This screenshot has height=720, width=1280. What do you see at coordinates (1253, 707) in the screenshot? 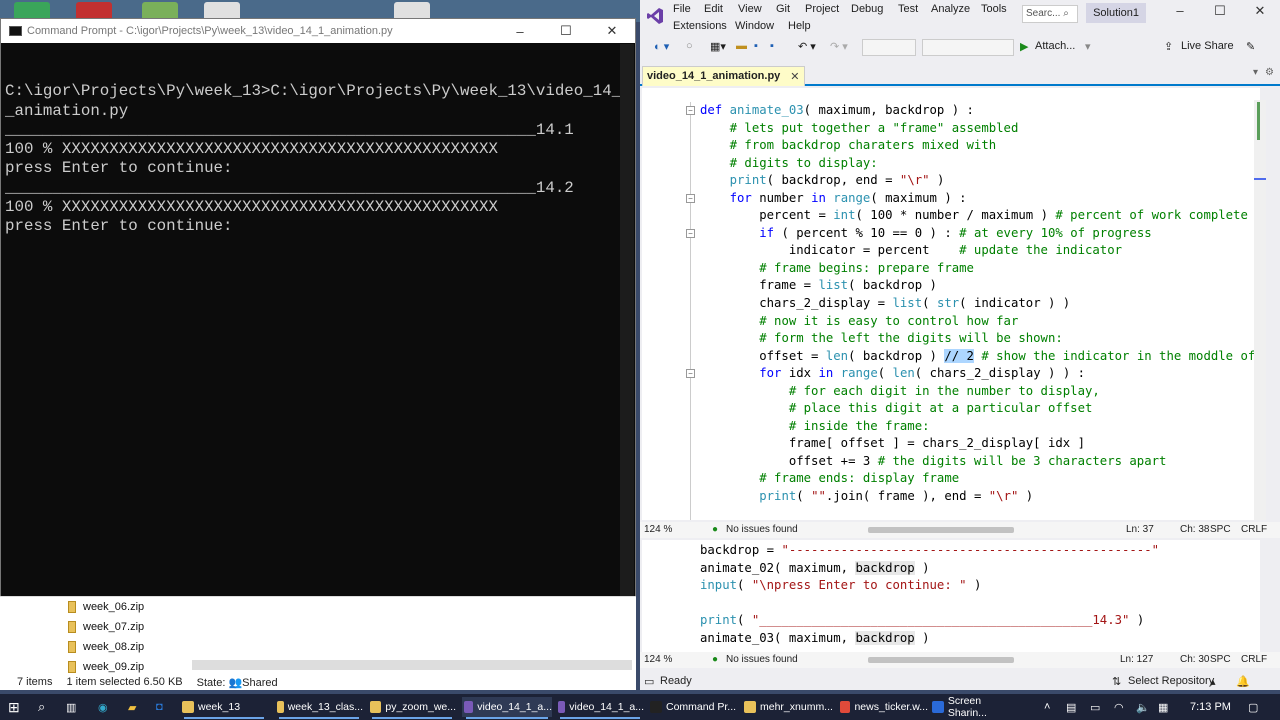
I see `notification-center-icon: ▢` at bounding box center [1253, 707].